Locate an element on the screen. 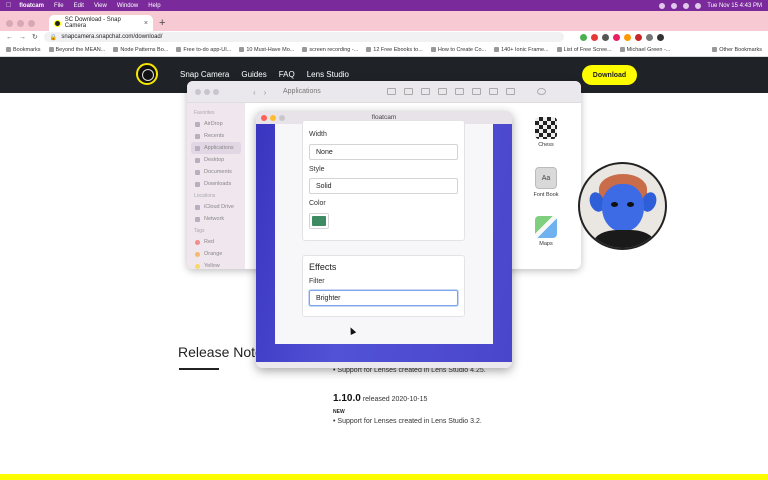  sidebar-item-network: Network is located at coordinates (216, 219).